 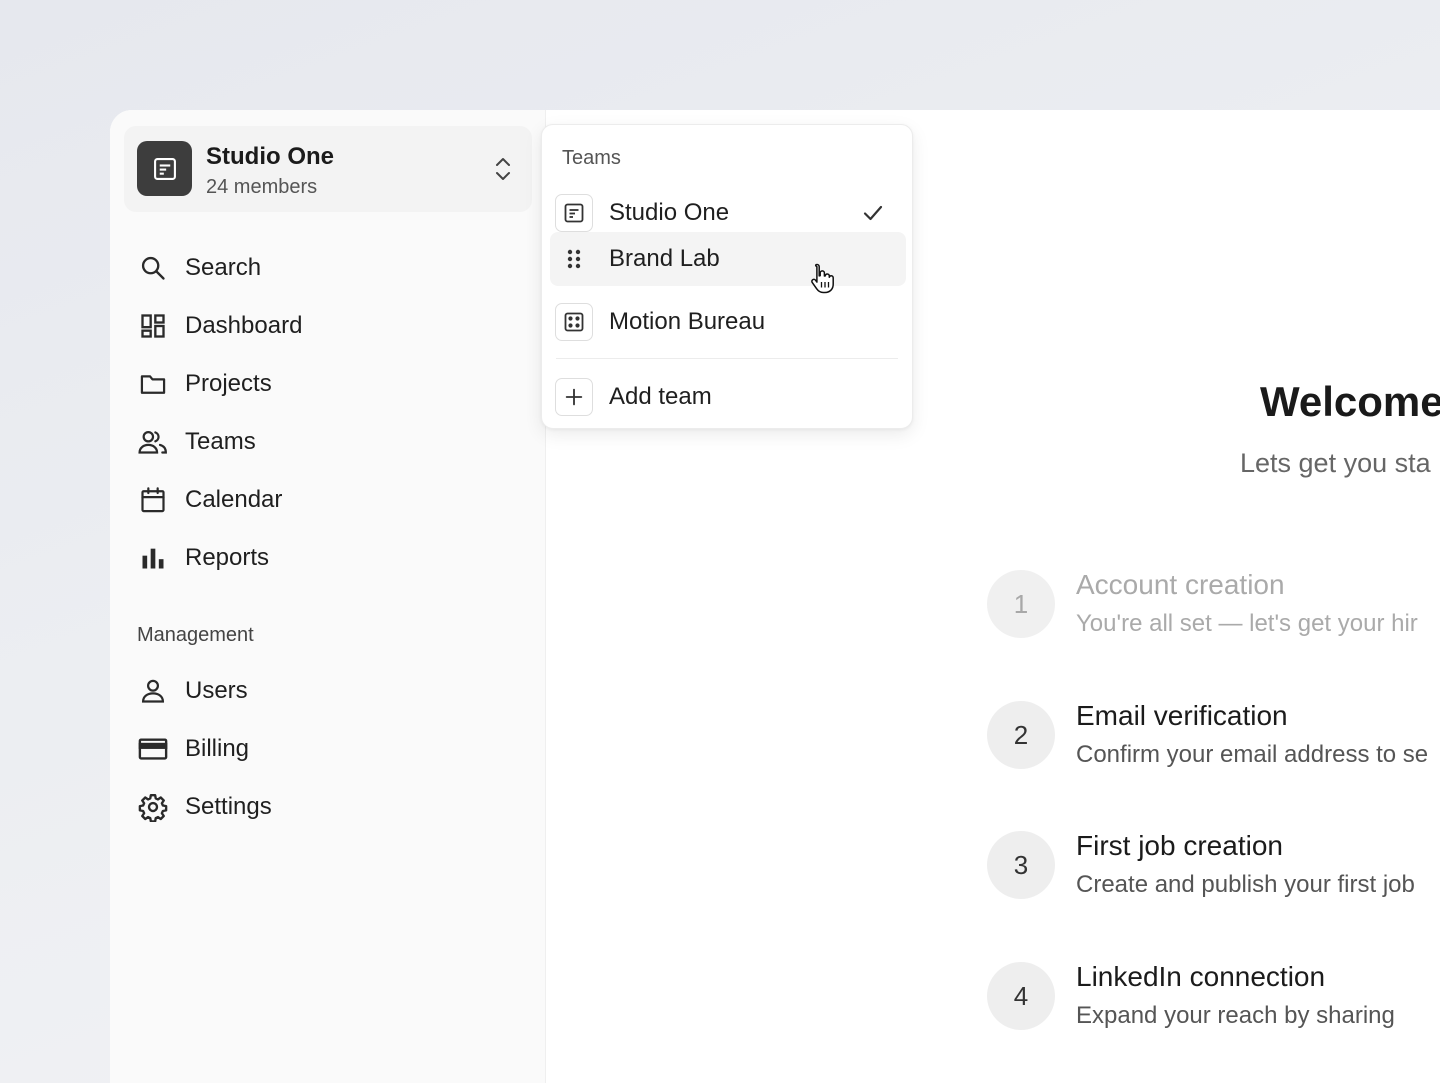 I want to click on team-option-motion-bureau: Motion Bureau, so click(x=728, y=322).